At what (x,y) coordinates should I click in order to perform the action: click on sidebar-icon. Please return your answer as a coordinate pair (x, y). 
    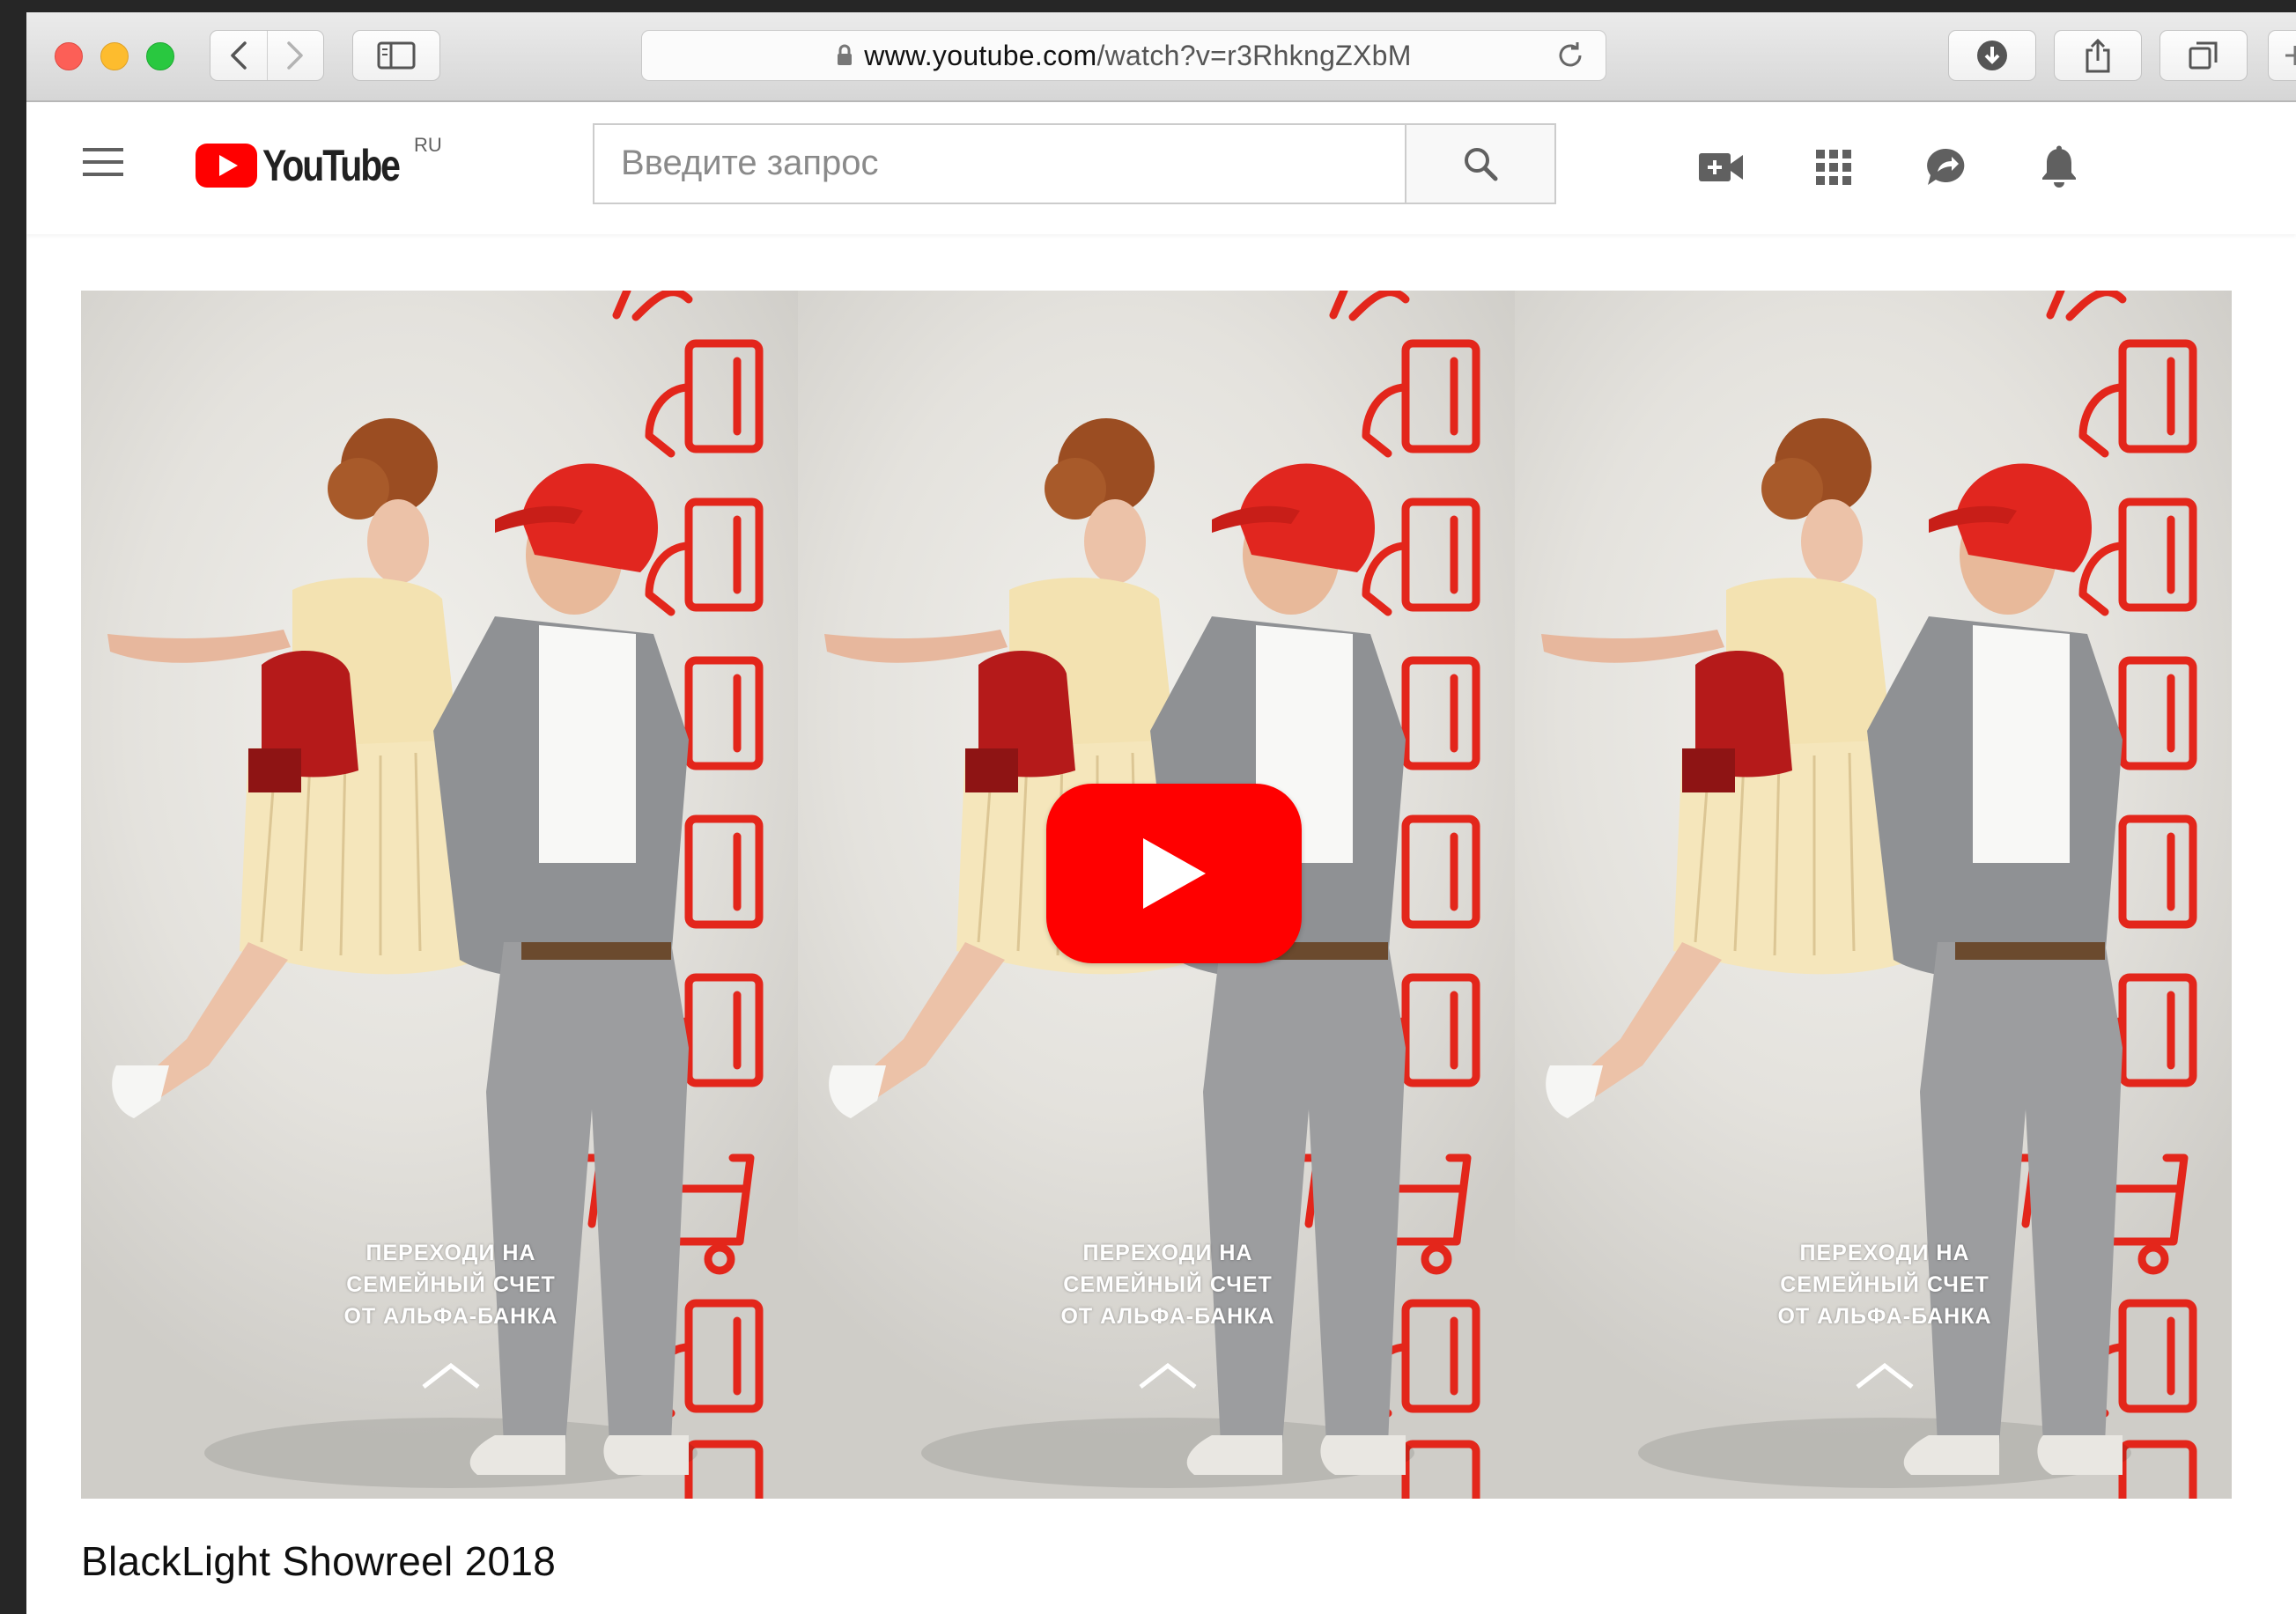
    Looking at the image, I should click on (396, 55).